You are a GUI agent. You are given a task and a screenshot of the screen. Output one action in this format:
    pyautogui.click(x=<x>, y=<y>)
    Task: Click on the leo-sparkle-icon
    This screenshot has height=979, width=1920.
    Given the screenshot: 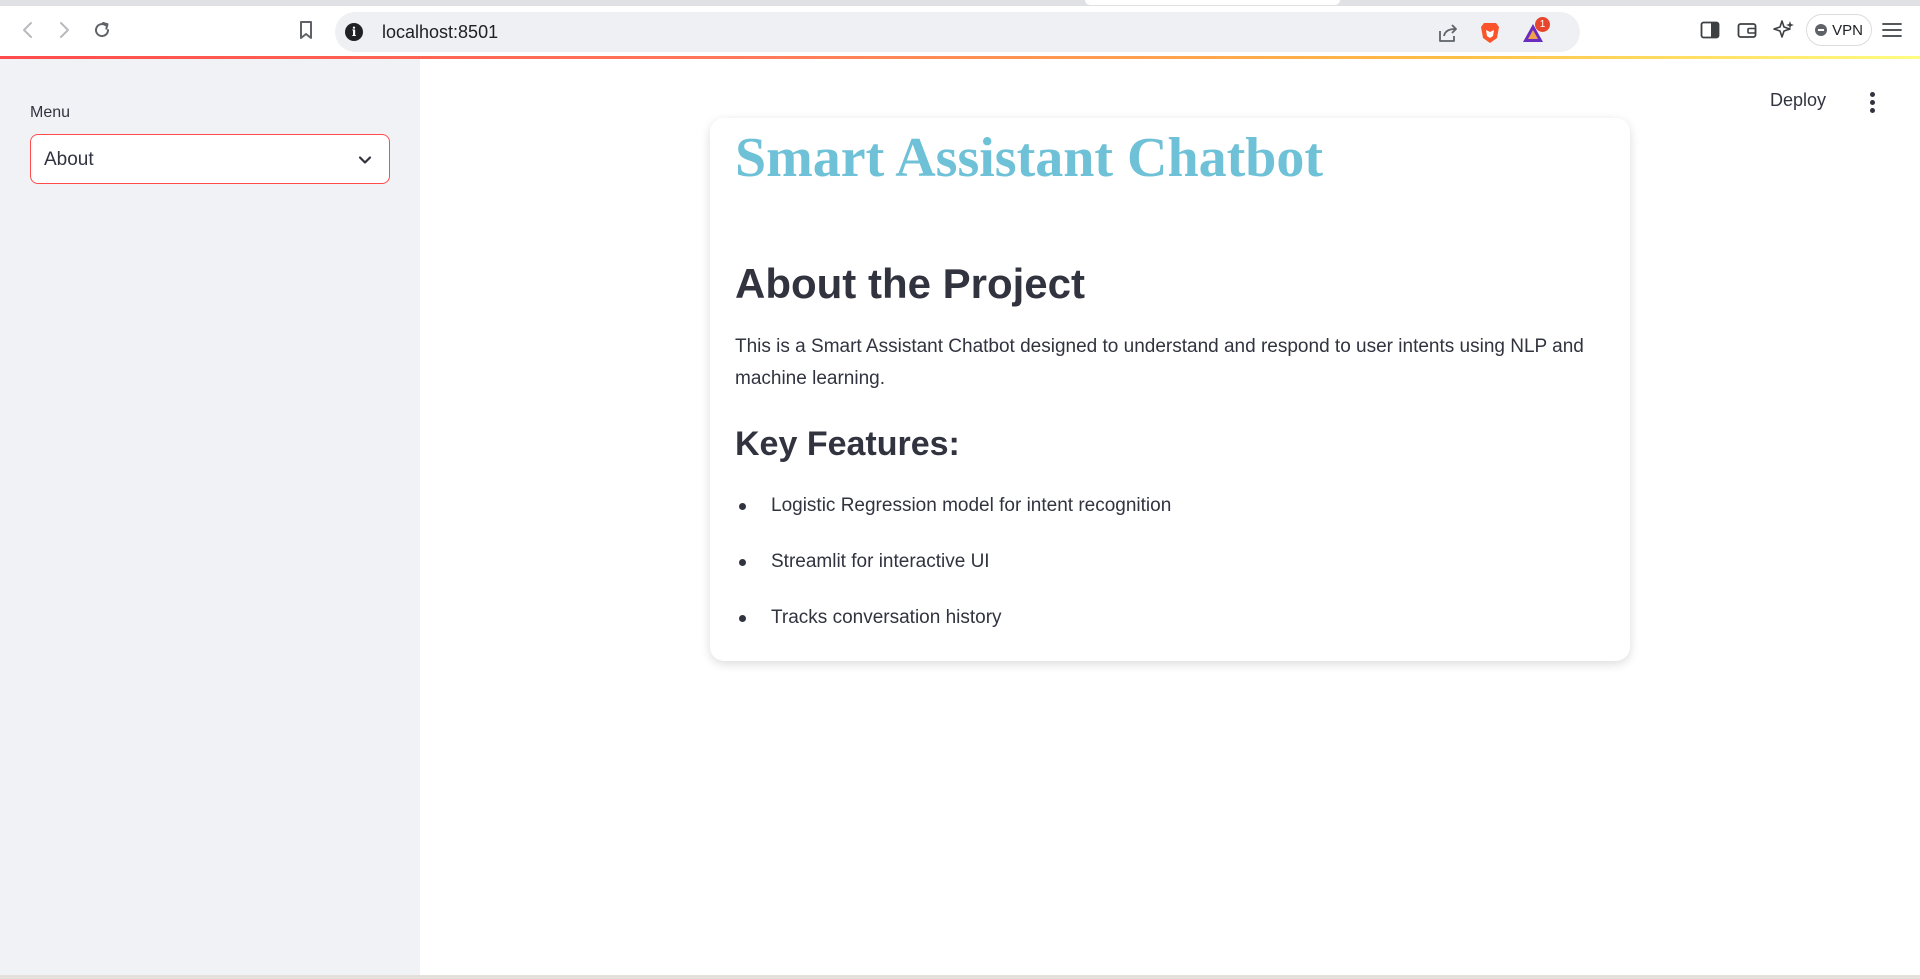 What is the action you would take?
    pyautogui.click(x=1783, y=29)
    